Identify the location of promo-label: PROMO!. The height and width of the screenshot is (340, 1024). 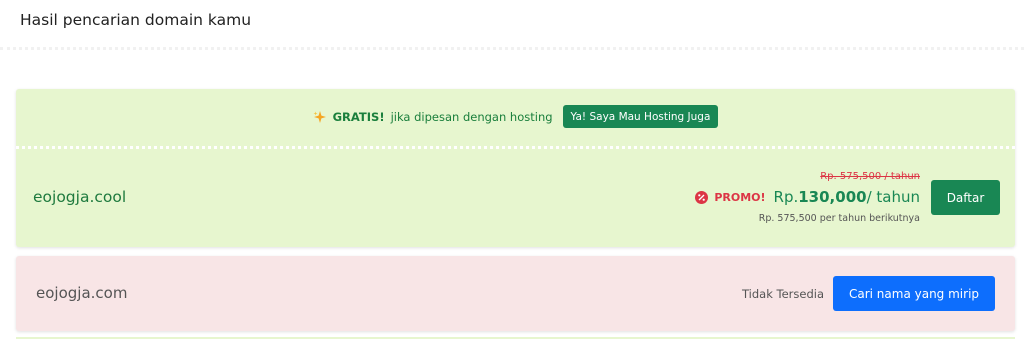
(740, 197).